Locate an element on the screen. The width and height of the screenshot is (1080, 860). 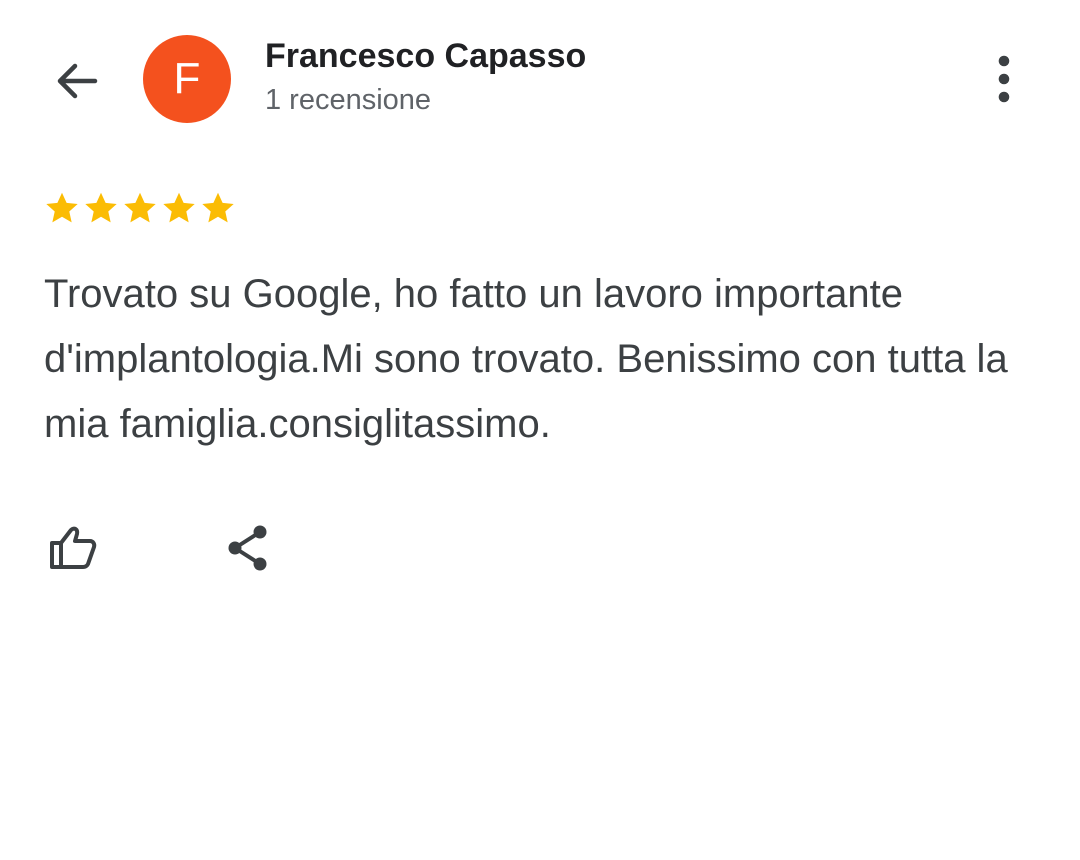
back-button is located at coordinates (77, 81).